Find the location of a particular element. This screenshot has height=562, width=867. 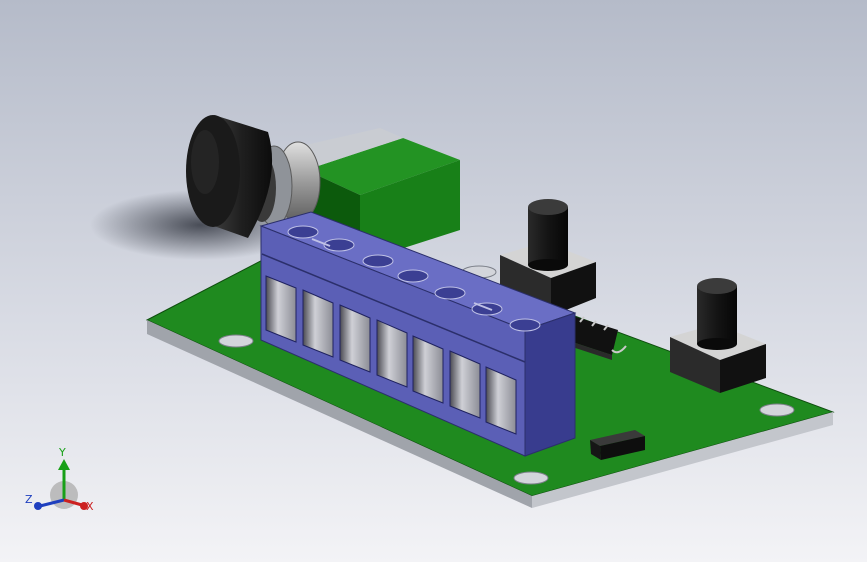

terminal-block-side is located at coordinates (550, 384).